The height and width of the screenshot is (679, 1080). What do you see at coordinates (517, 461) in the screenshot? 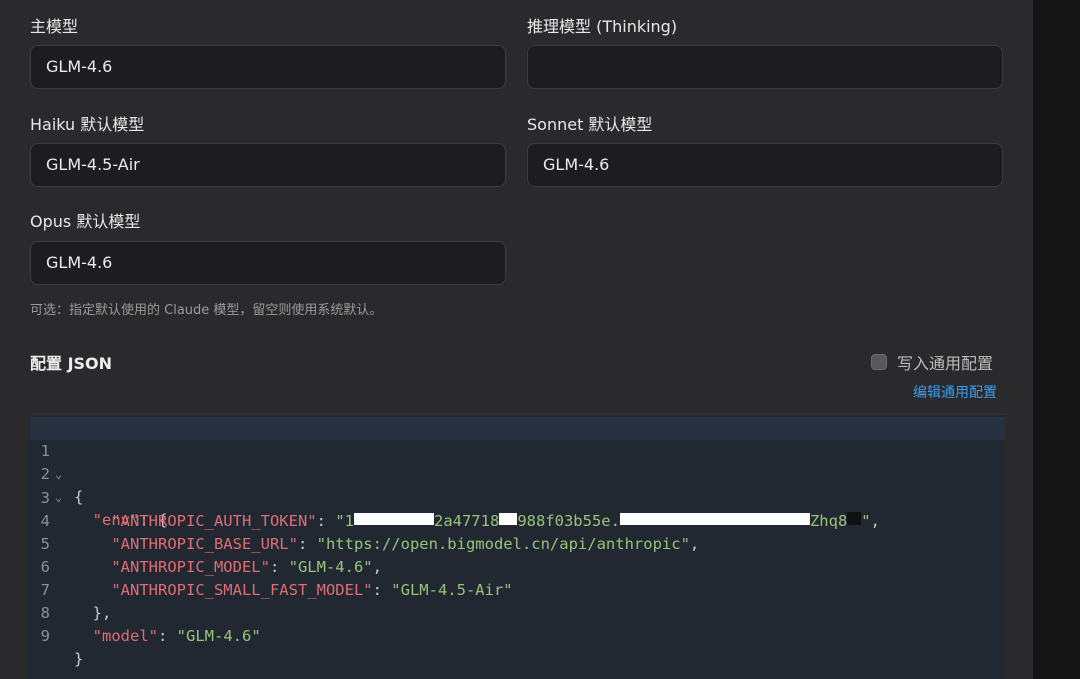
I see `code-line: 1 ⌄ {` at bounding box center [517, 461].